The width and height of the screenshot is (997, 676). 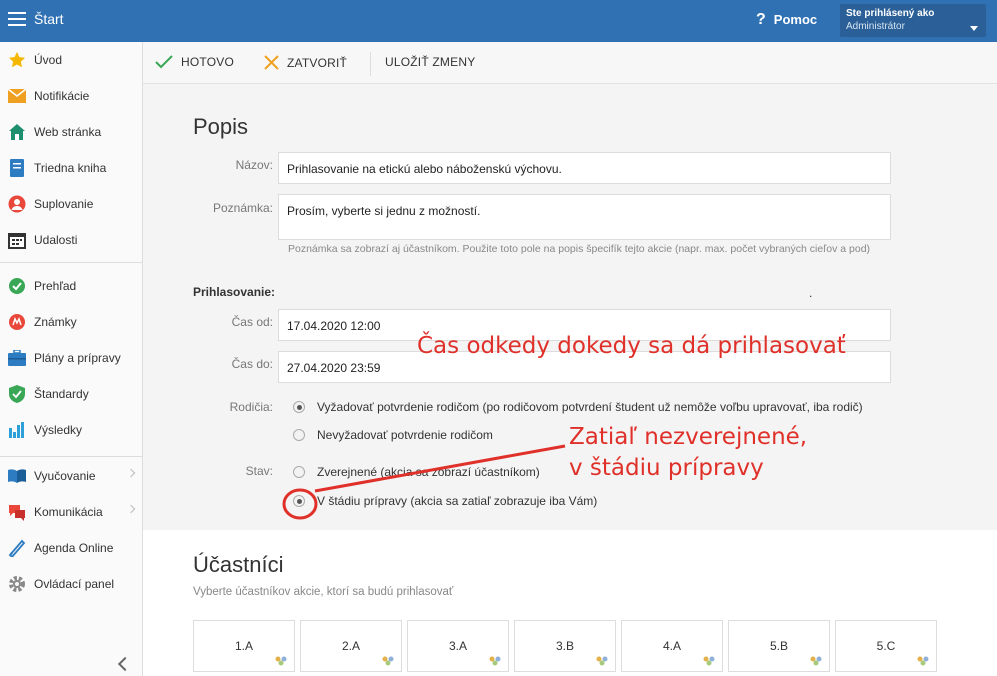 I want to click on sidebar-item-label: Plány a prípravy, so click(x=77, y=358).